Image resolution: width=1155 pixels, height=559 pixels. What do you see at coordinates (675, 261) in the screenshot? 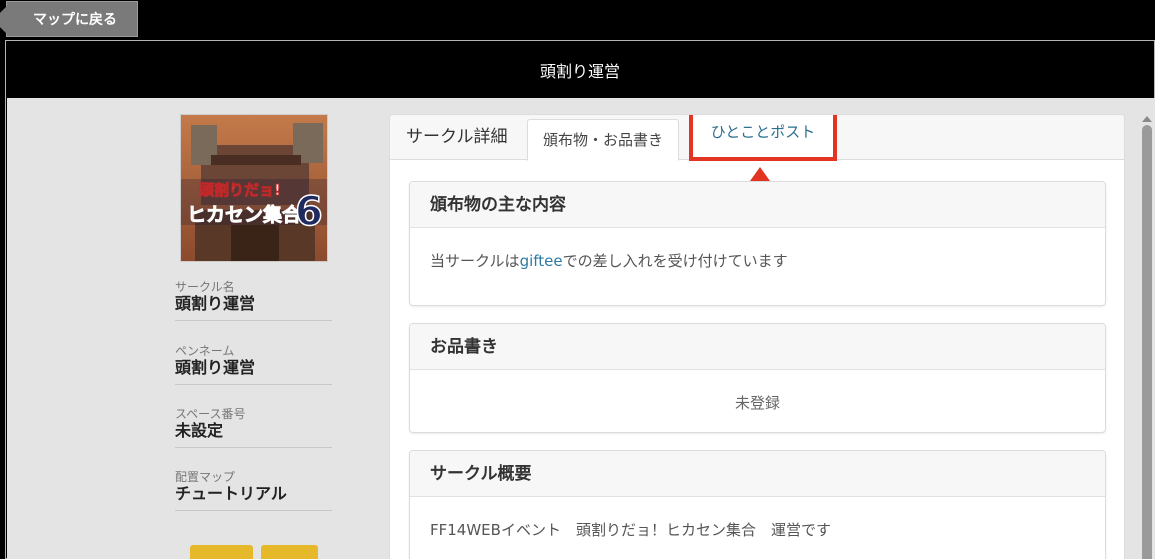
I see `items-text-post: での差し入れを受け付けています` at bounding box center [675, 261].